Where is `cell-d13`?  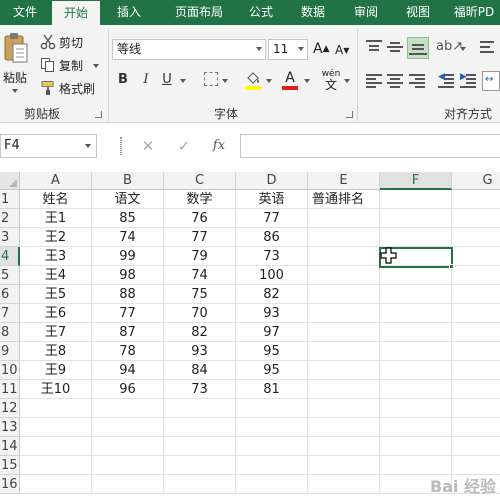 cell-d13 is located at coordinates (272, 427).